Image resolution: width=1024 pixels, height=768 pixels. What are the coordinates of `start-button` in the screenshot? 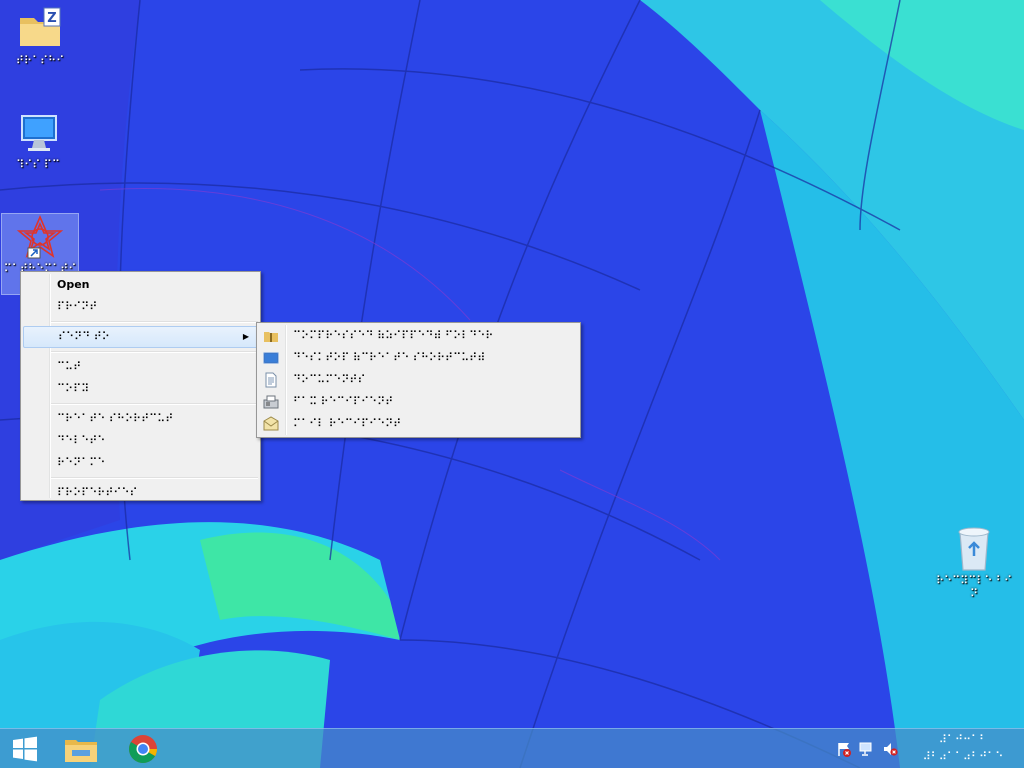 It's located at (25, 748).